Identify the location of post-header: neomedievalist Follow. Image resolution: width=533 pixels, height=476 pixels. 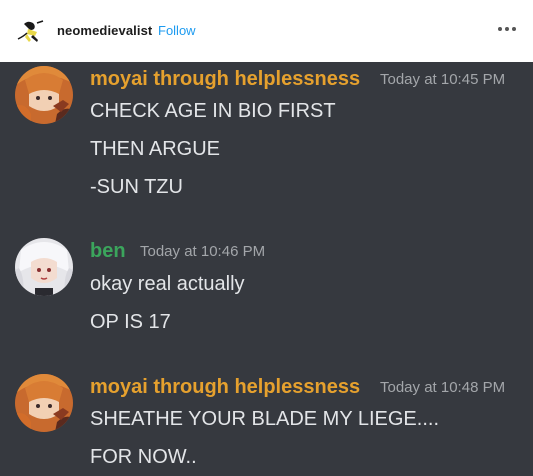
(266, 31).